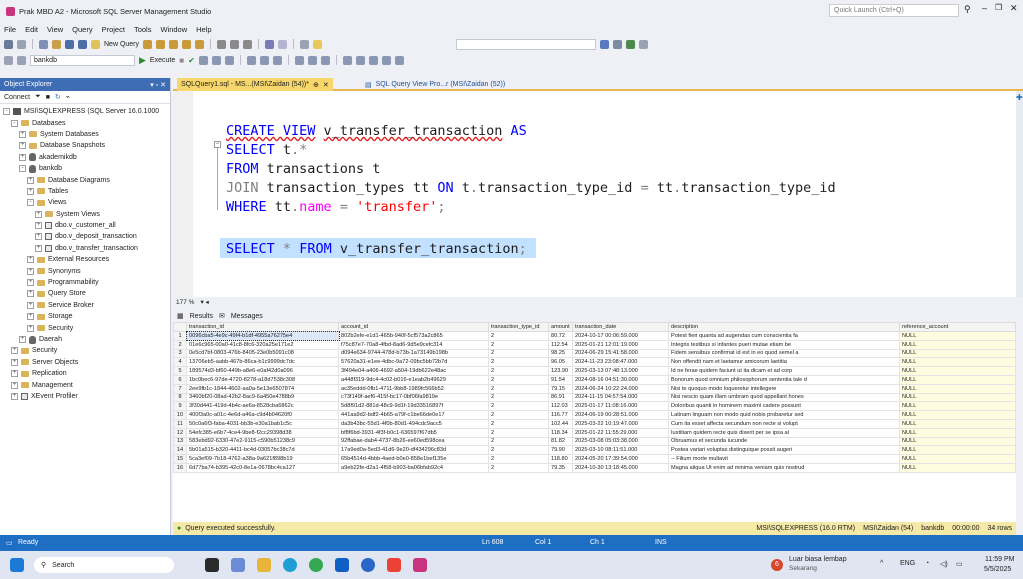 The image size is (1023, 579). What do you see at coordinates (262, 327) in the screenshot?
I see `column-header: transaction_id` at bounding box center [262, 327].